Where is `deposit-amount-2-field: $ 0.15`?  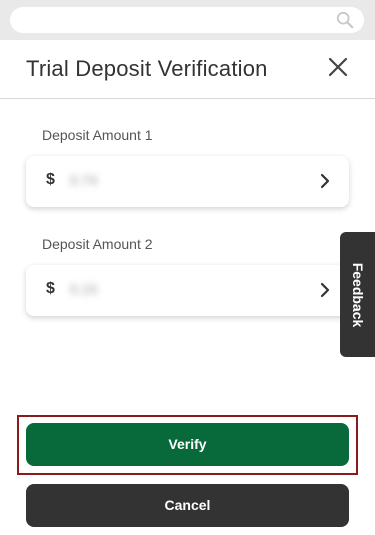 deposit-amount-2-field: $ 0.15 is located at coordinates (187, 290).